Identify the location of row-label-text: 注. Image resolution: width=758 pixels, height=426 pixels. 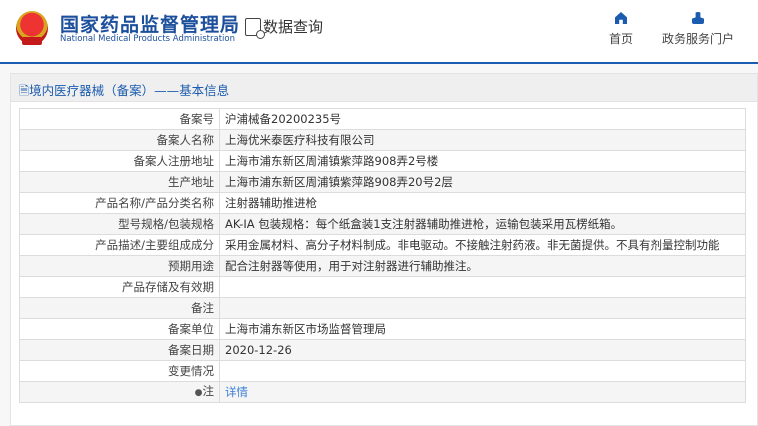
(208, 391).